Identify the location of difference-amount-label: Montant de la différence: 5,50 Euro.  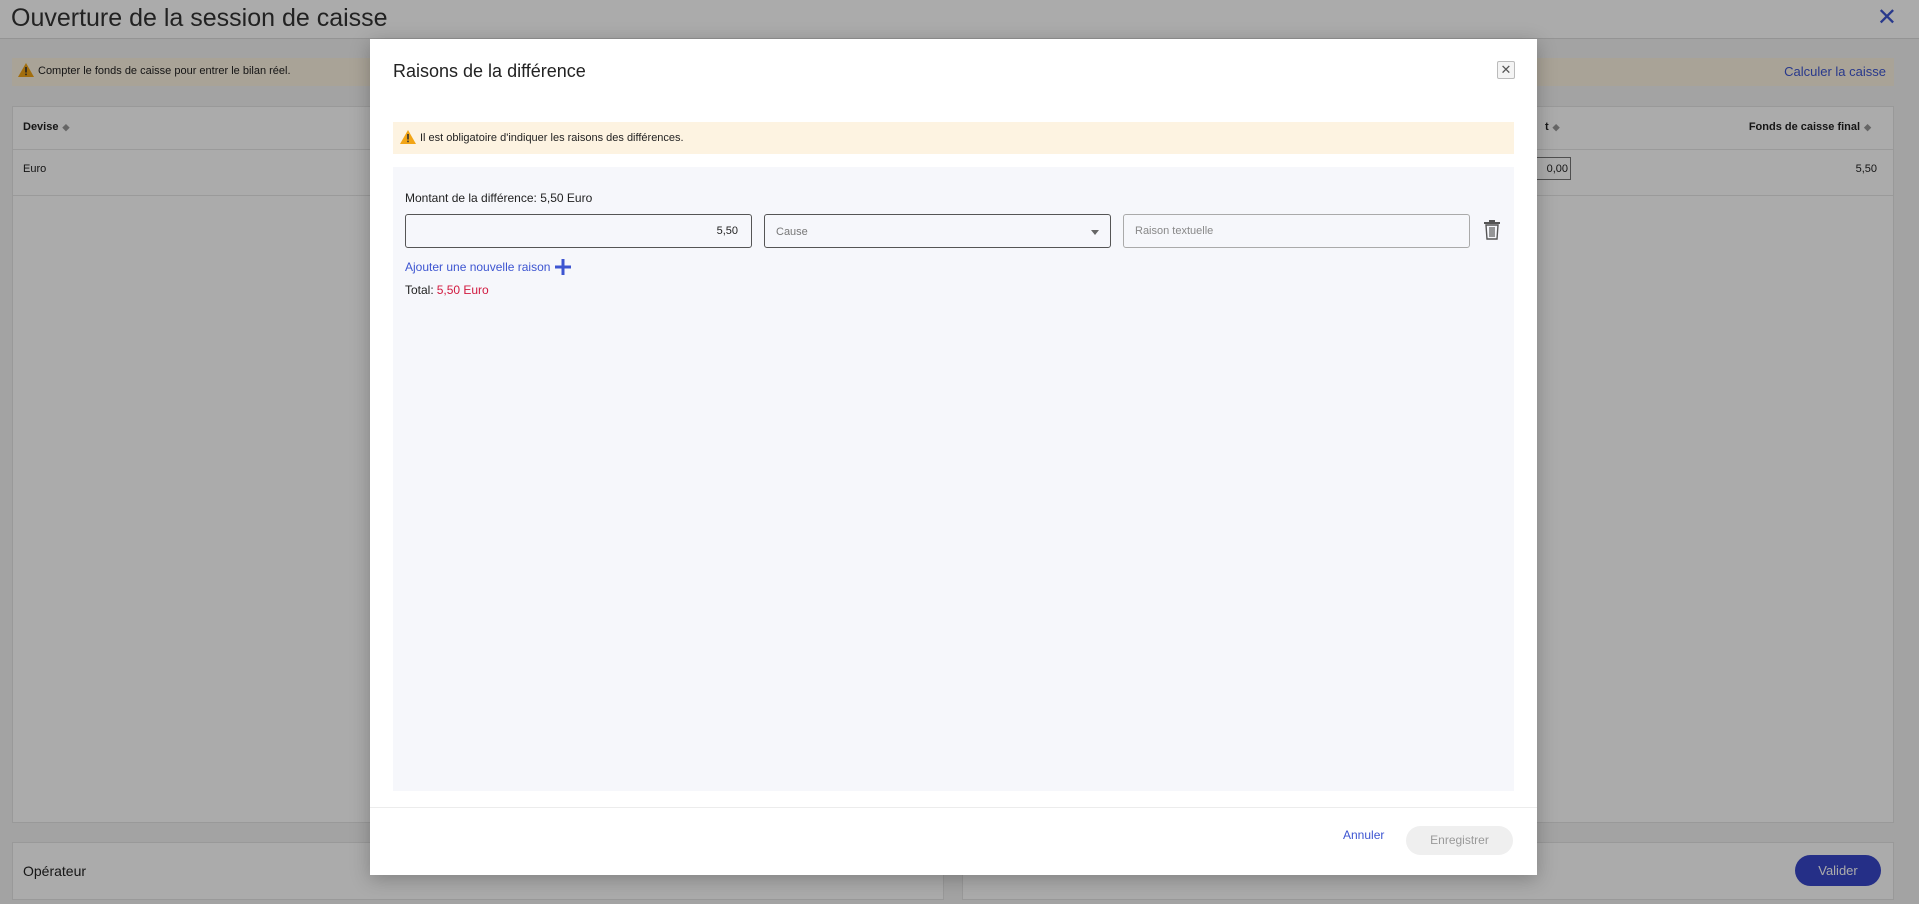
(499, 198).